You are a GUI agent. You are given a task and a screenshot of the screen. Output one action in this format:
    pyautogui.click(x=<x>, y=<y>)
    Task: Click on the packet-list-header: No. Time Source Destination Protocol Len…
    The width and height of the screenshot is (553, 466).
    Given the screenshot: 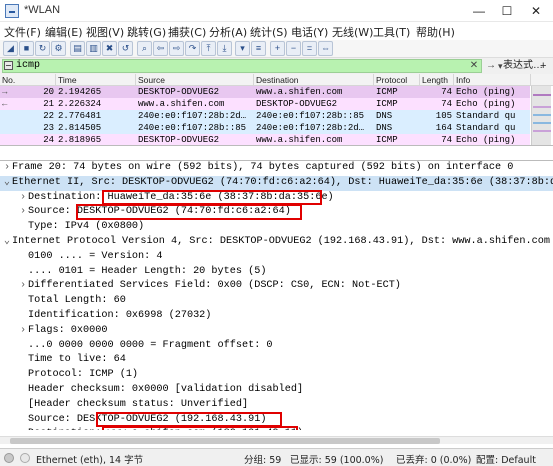 What is the action you would take?
    pyautogui.click(x=276, y=80)
    